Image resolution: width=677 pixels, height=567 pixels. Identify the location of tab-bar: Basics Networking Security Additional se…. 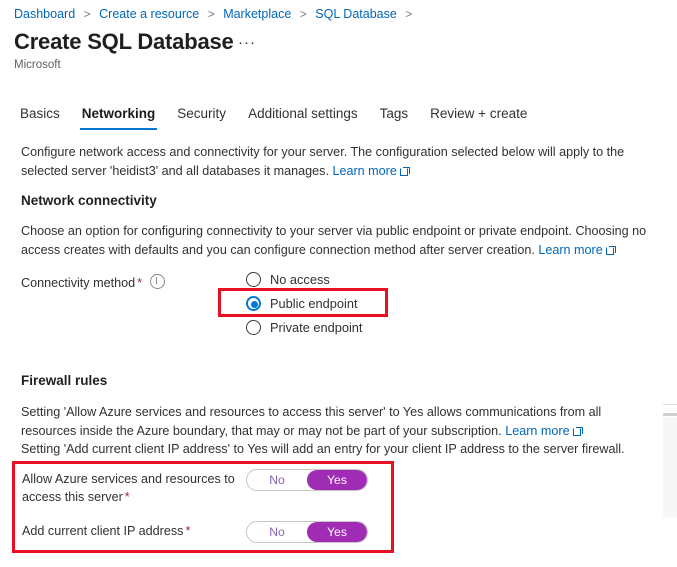
(278, 117).